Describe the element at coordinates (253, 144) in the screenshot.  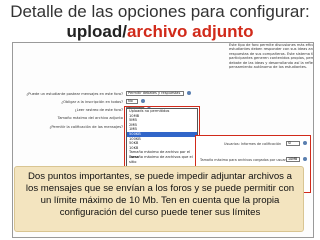
I see `panel-label: Usuarios: Informes de calificación` at that location.